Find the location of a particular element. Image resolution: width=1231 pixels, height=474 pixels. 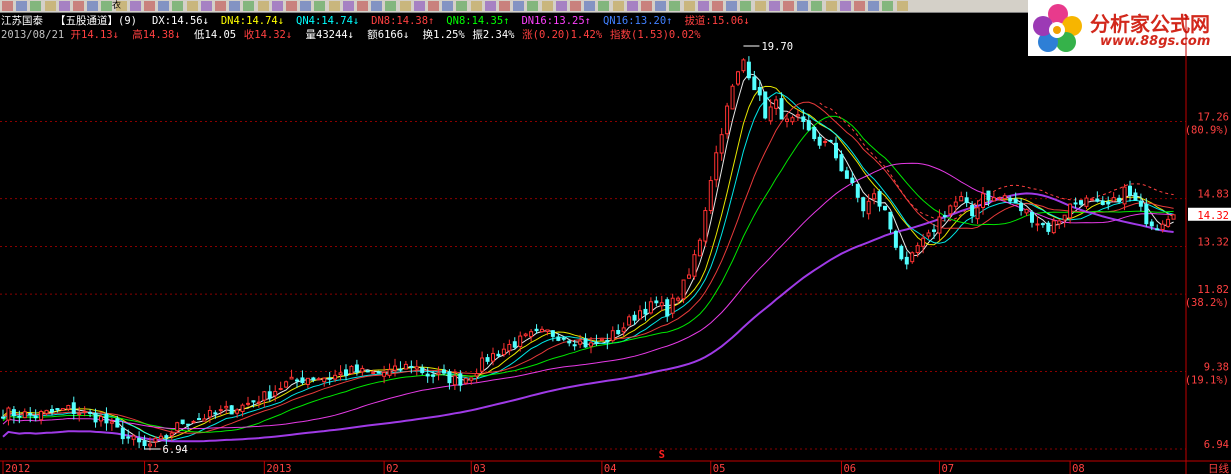

header-row2-item-8: 振2.34% is located at coordinates (493, 34).